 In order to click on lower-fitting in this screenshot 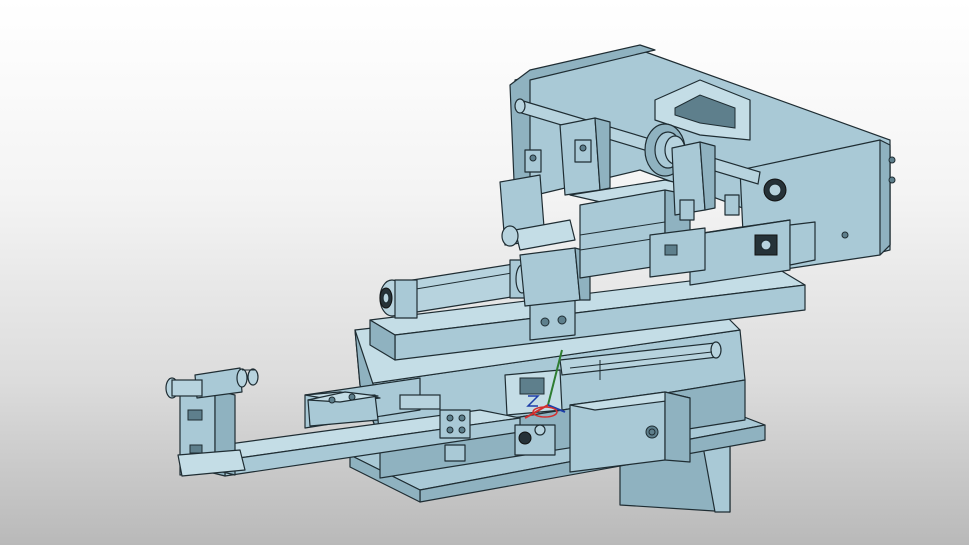, I will do `click(535, 440)`.